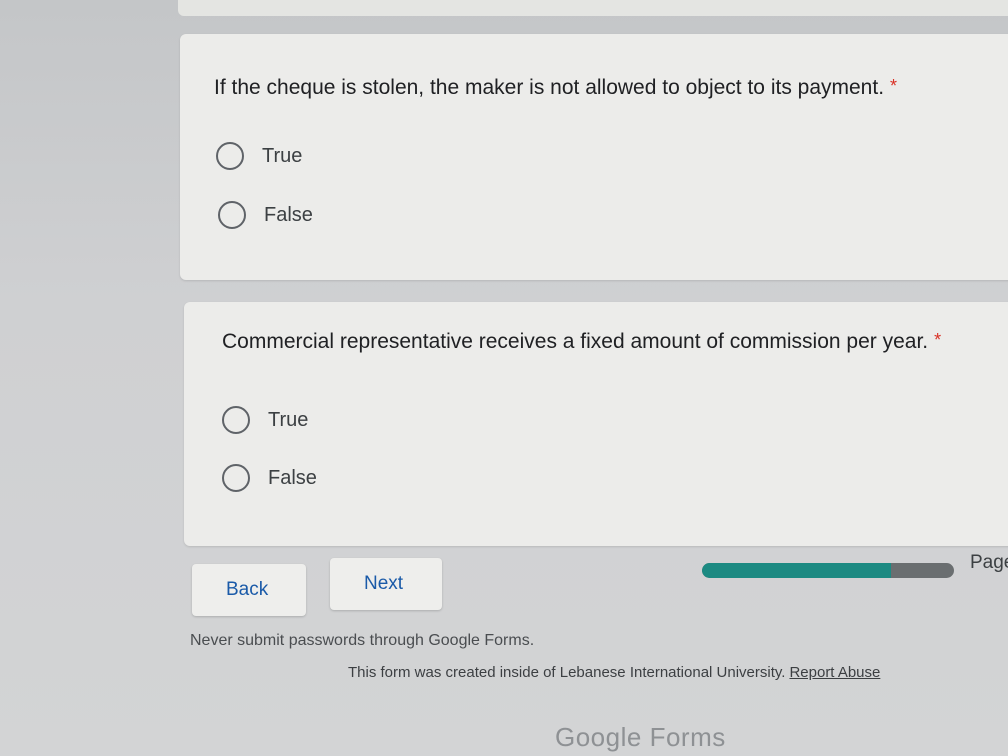 The image size is (1008, 756). I want to click on page-indicator: Page, so click(989, 562).